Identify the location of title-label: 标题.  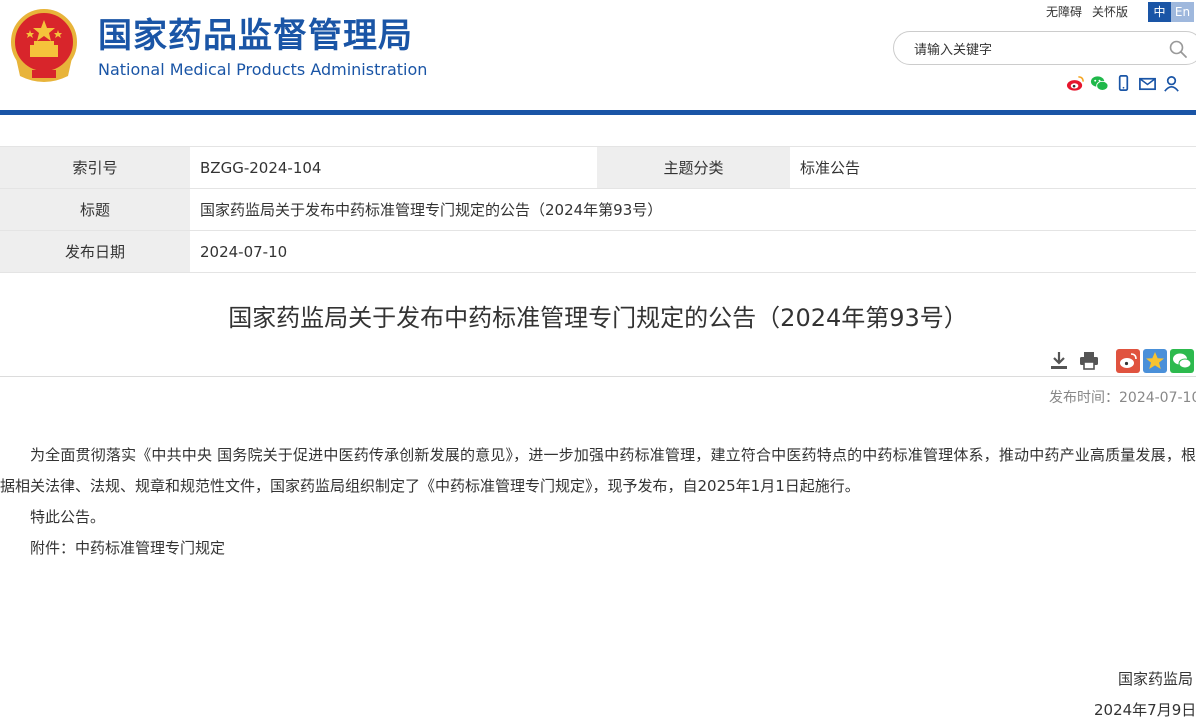
(95, 209).